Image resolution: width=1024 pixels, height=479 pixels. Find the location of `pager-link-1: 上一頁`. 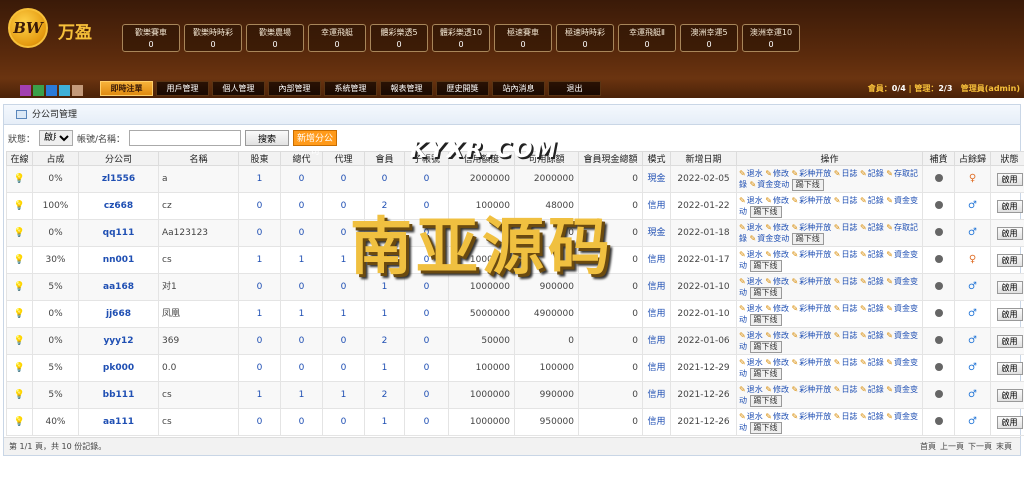

pager-link-1: 上一頁 is located at coordinates (952, 446).